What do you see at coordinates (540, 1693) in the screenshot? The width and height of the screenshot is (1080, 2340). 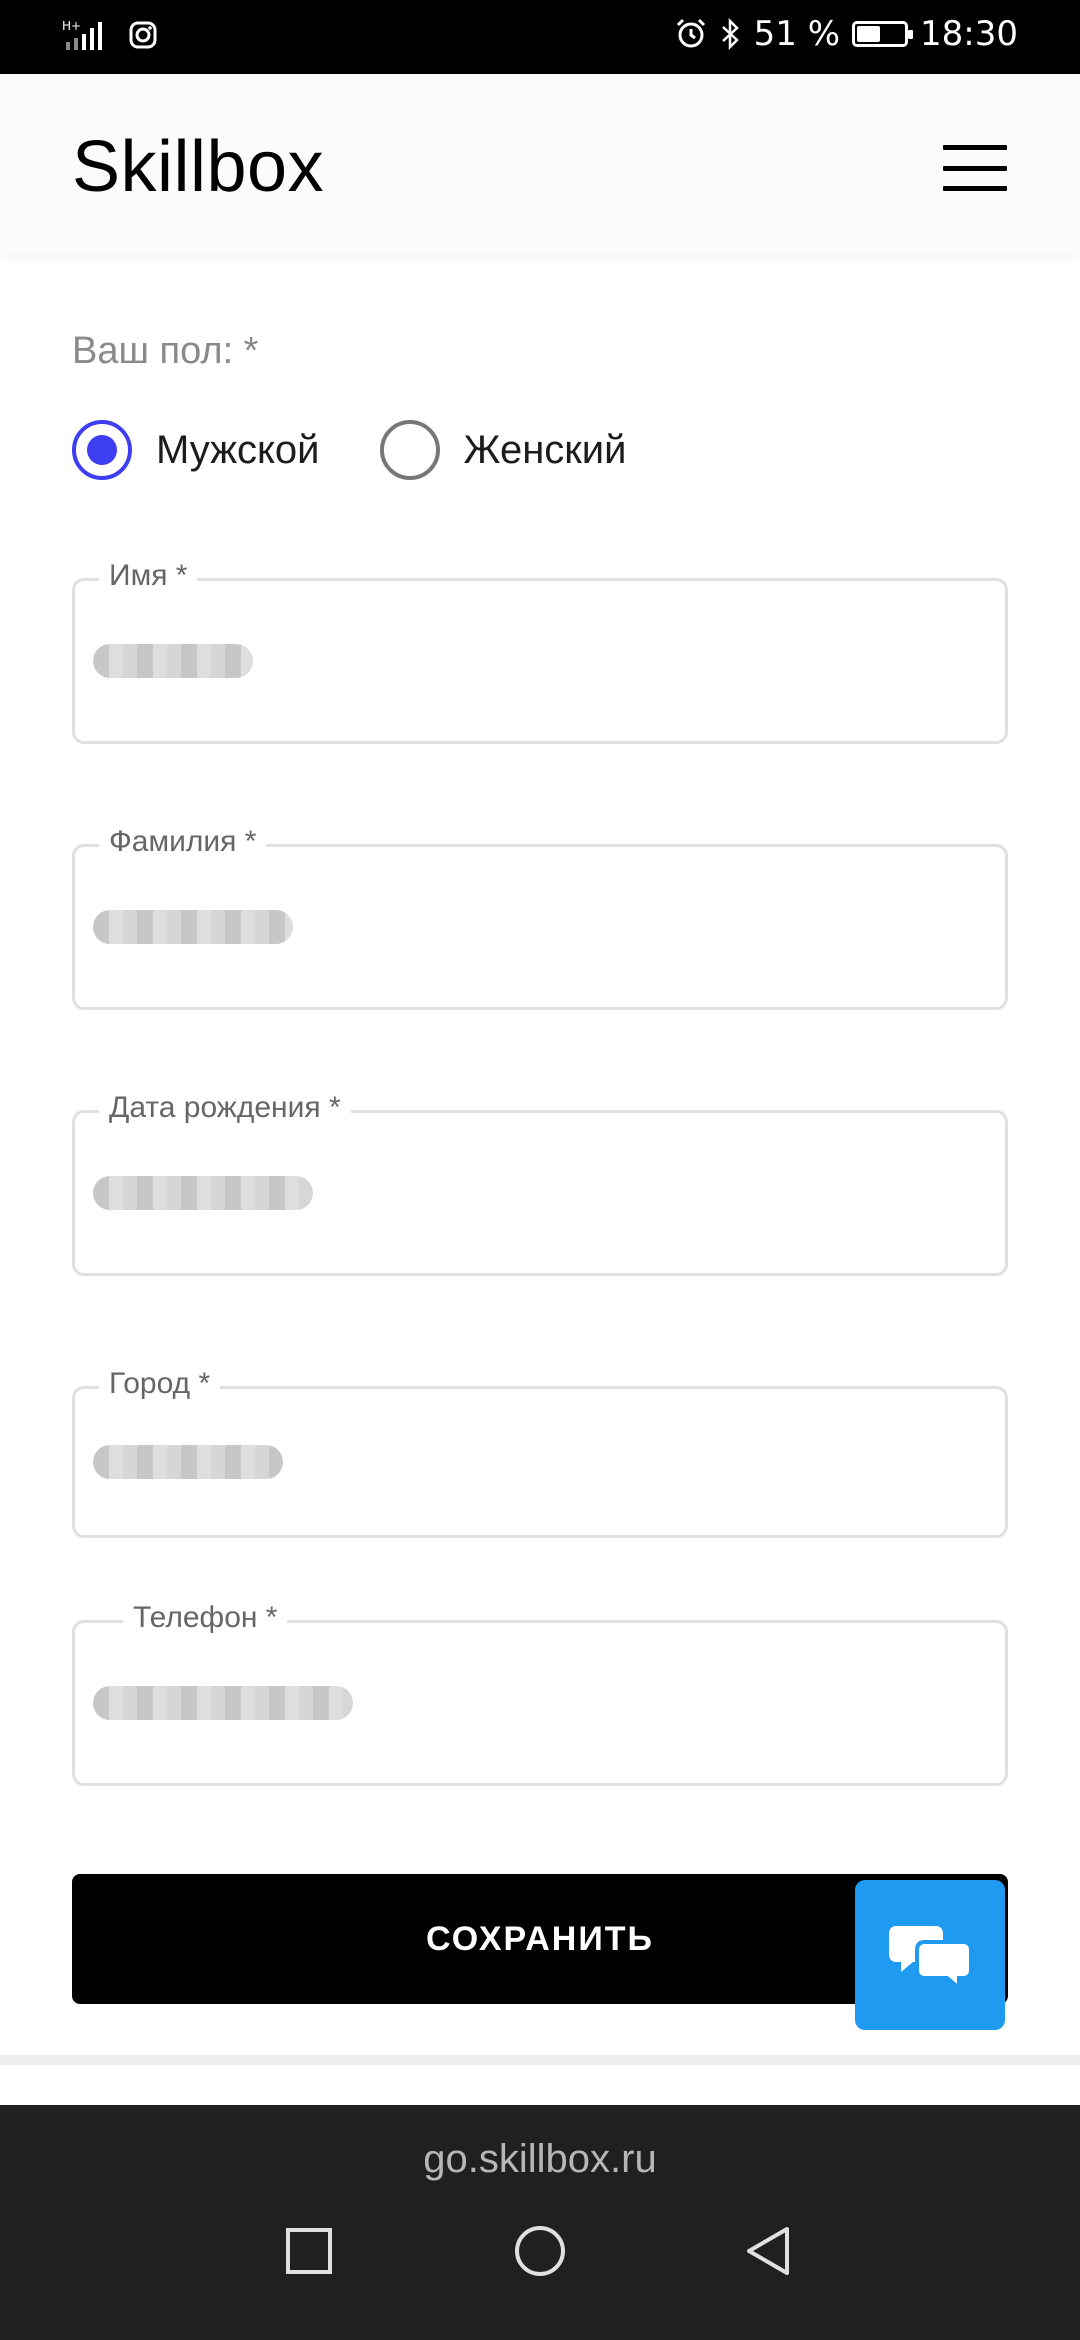 I see `phone-field: Телефон *` at bounding box center [540, 1693].